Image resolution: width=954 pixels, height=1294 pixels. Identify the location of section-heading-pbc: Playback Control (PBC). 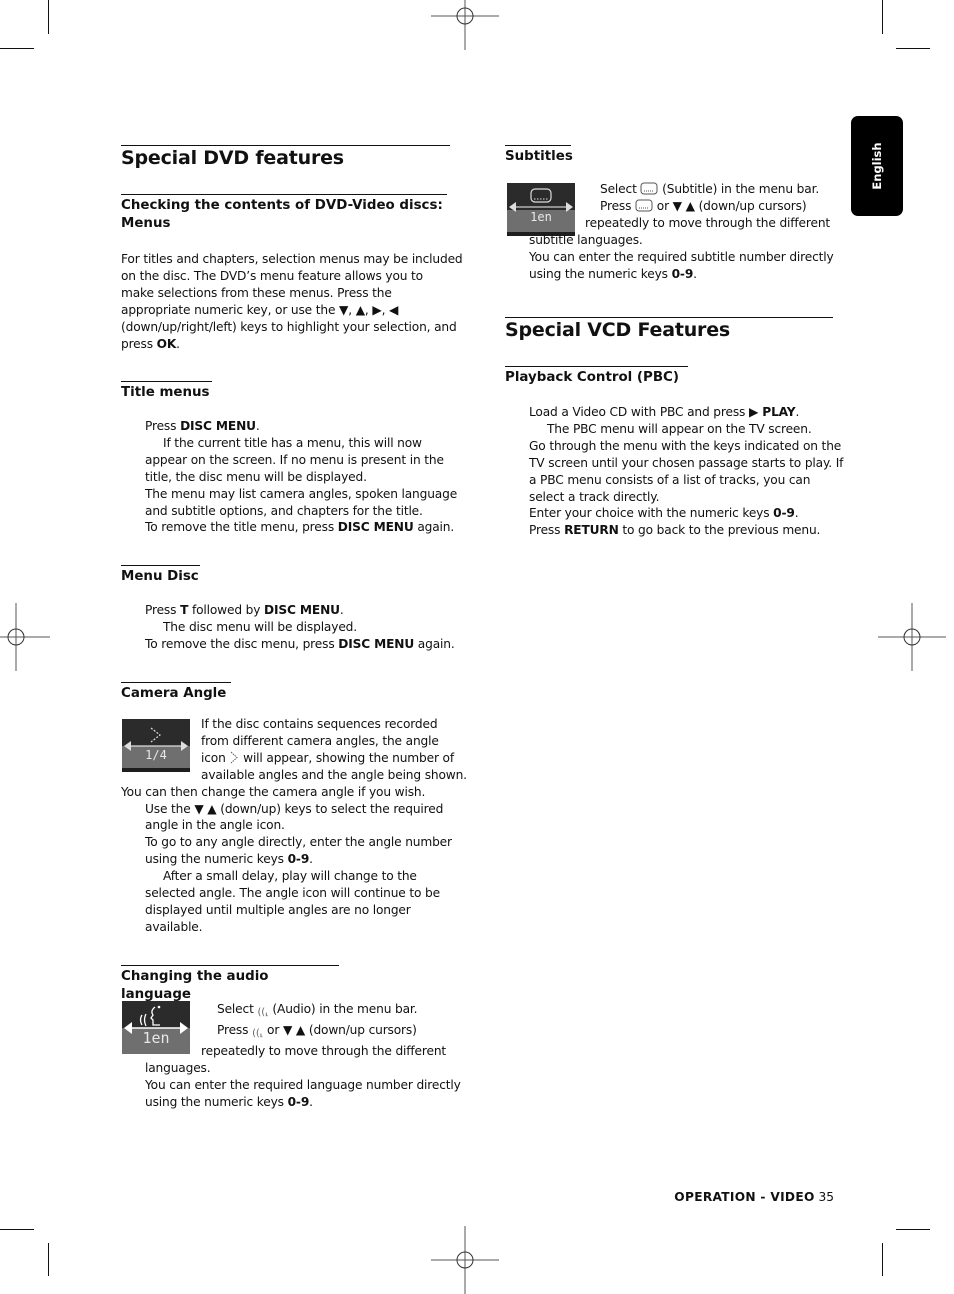
(596, 376).